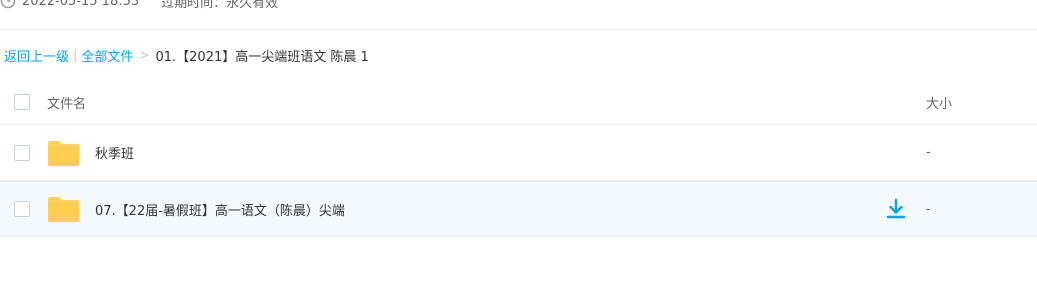 This screenshot has width=1037, height=290. Describe the element at coordinates (262, 57) in the screenshot. I see `current-folder-name: 01.【2021】高一尖端班语文 陈晨 1` at that location.